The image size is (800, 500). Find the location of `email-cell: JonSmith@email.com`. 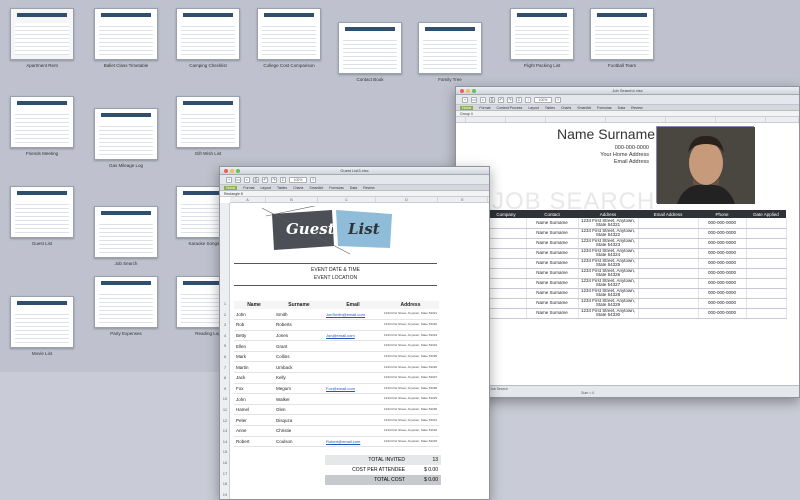

email-cell: JonSmith@email.com is located at coordinates (353, 315).